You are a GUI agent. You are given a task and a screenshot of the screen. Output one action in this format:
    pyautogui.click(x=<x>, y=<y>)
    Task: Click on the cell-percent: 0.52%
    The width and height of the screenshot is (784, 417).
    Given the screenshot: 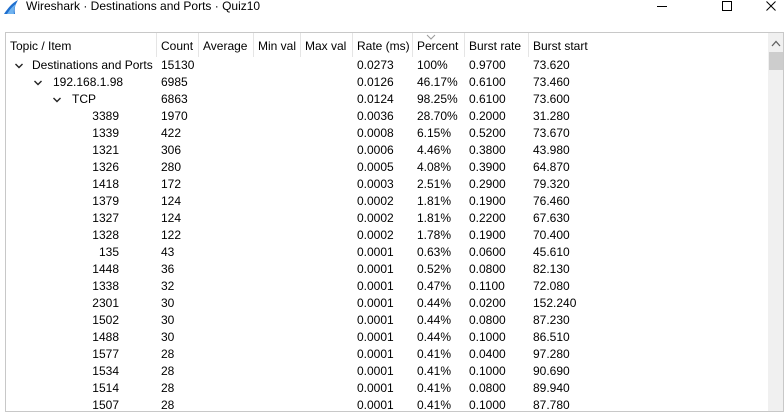 What is the action you would take?
    pyautogui.click(x=434, y=269)
    